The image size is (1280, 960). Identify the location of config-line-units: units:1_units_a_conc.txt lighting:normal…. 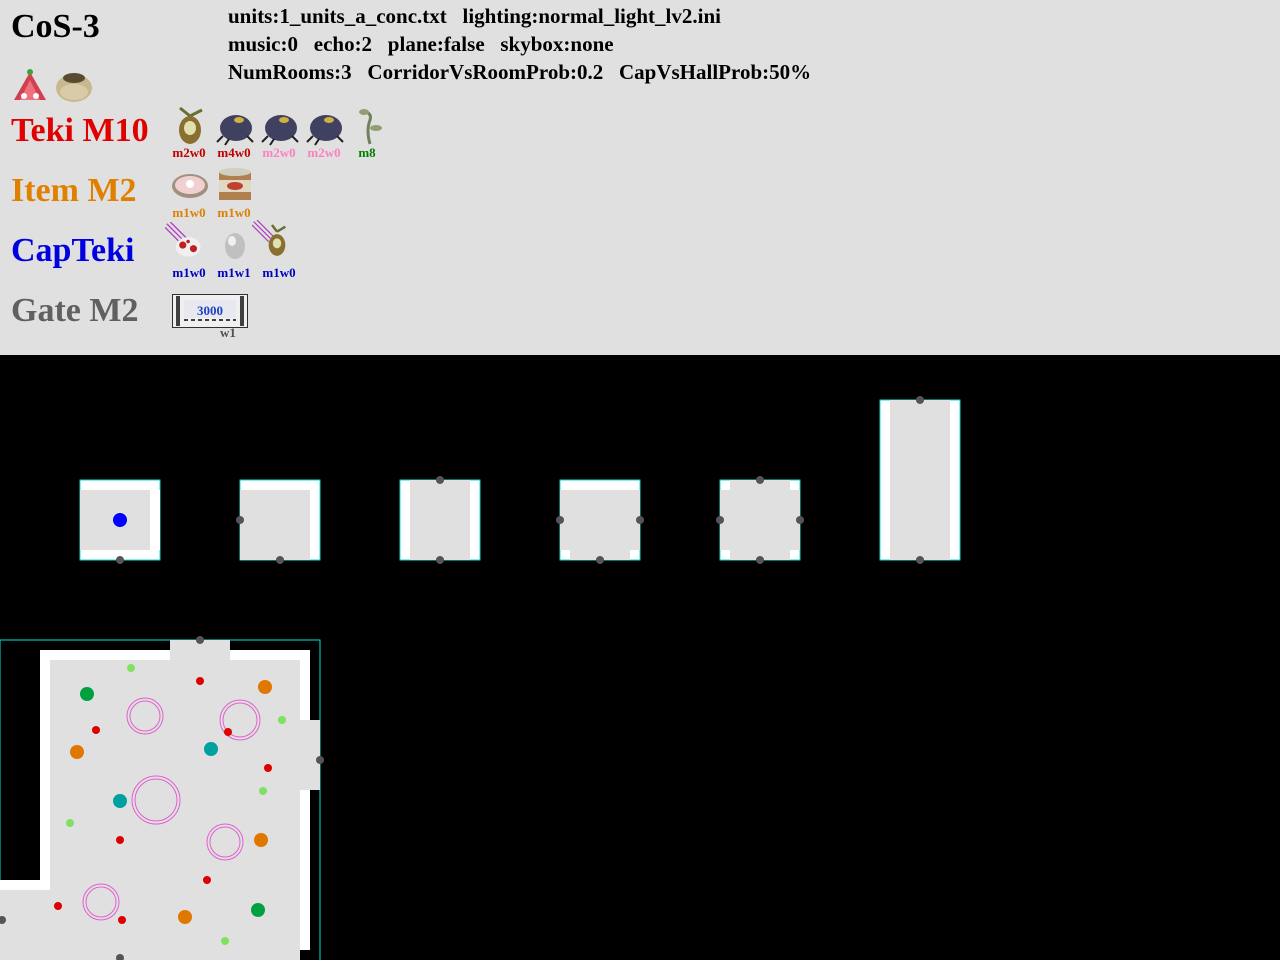
(474, 16).